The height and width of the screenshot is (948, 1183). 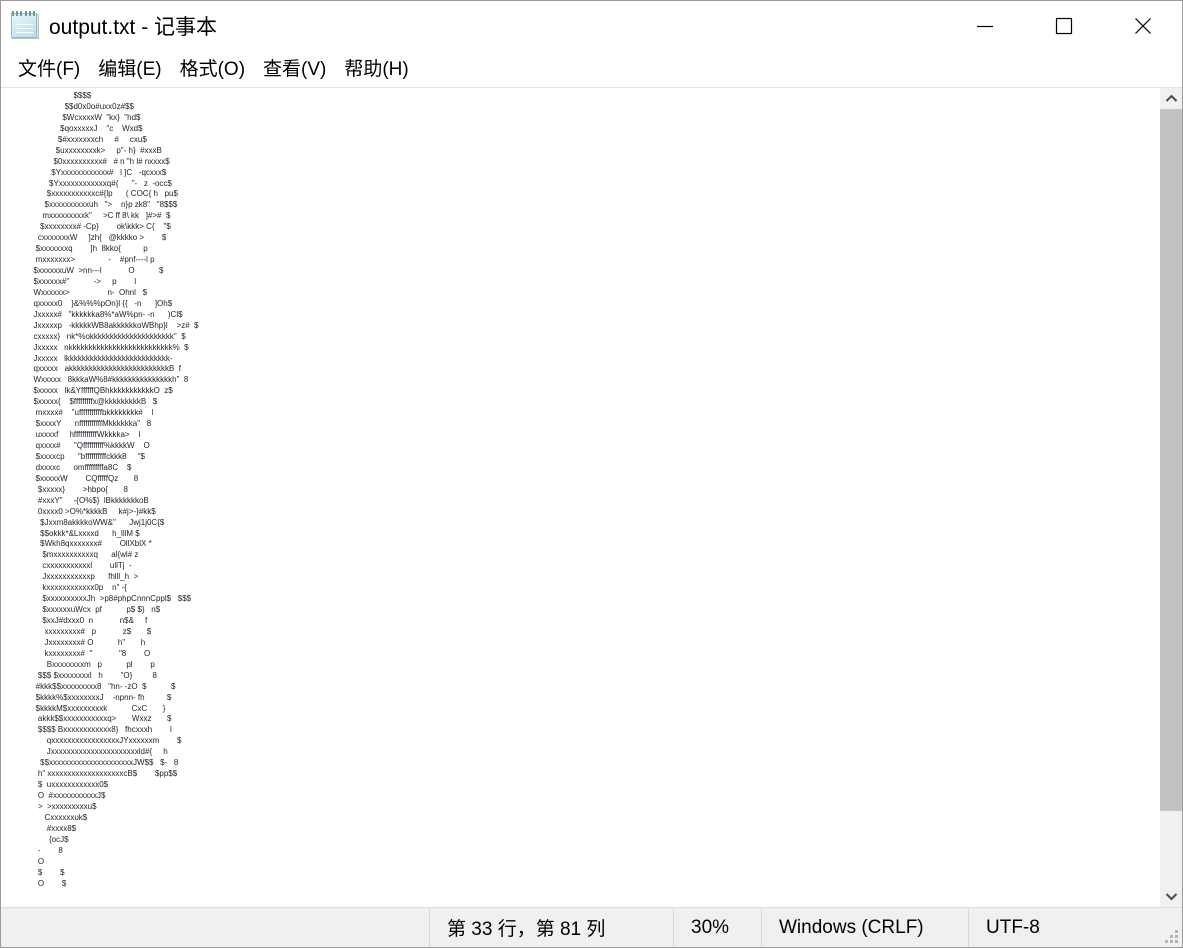 I want to click on scrollbar-track, so click(x=1171, y=497).